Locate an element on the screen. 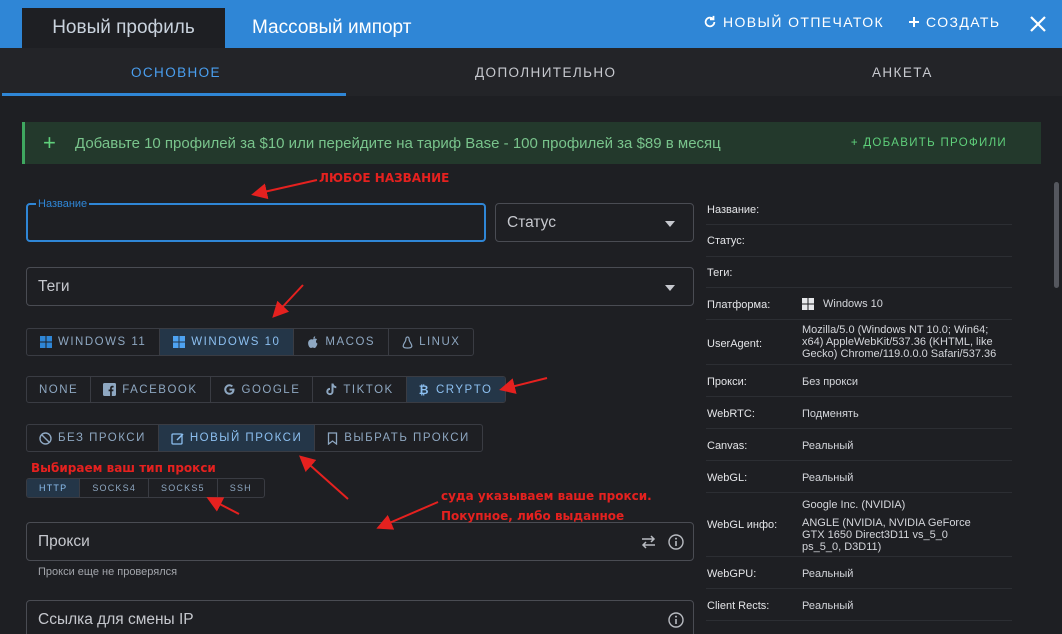 The image size is (1062, 634). arrow-to-socks5 is located at coordinates (223, 506).